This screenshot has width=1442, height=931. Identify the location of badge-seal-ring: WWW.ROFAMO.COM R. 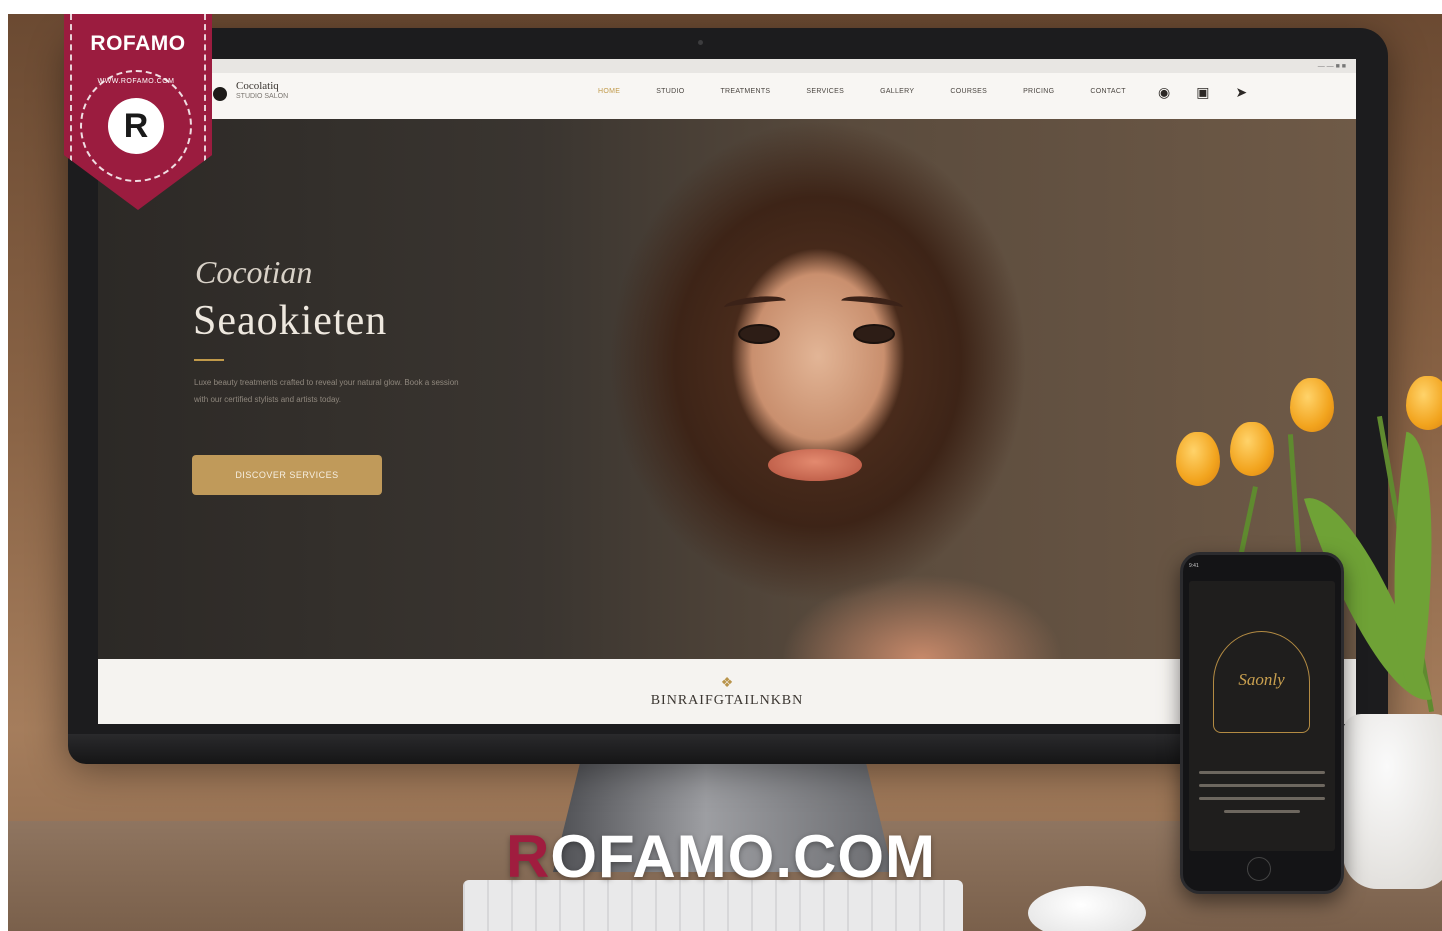
(136, 126).